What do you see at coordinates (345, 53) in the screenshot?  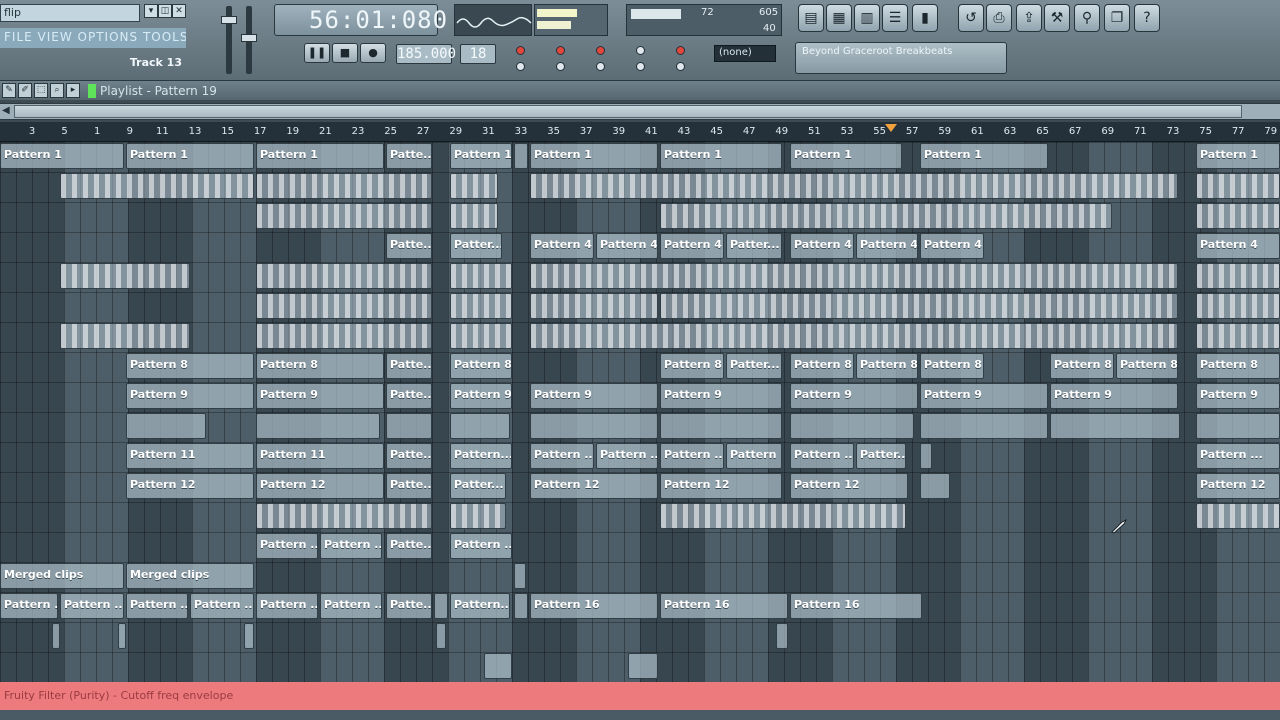 I see `stop-button: ■` at bounding box center [345, 53].